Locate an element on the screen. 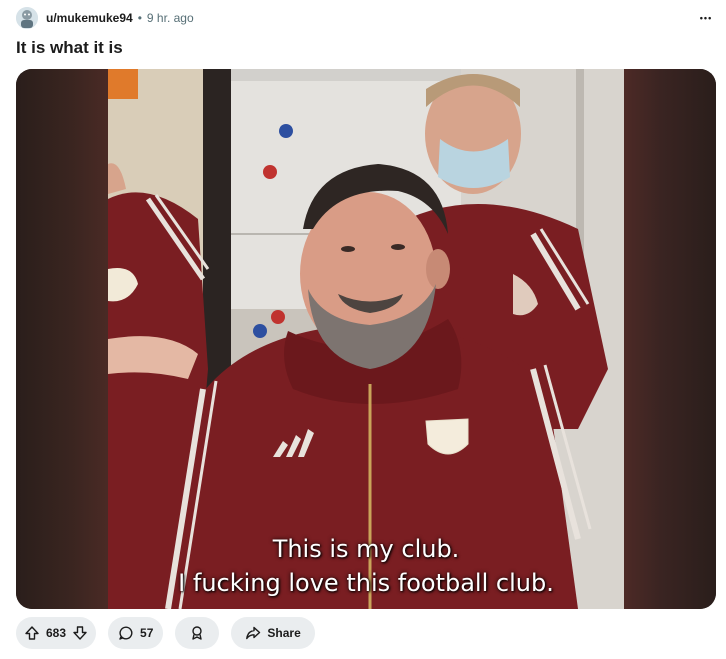 Image resolution: width=726 pixels, height=659 pixels. more-options-button: ••• is located at coordinates (706, 18).